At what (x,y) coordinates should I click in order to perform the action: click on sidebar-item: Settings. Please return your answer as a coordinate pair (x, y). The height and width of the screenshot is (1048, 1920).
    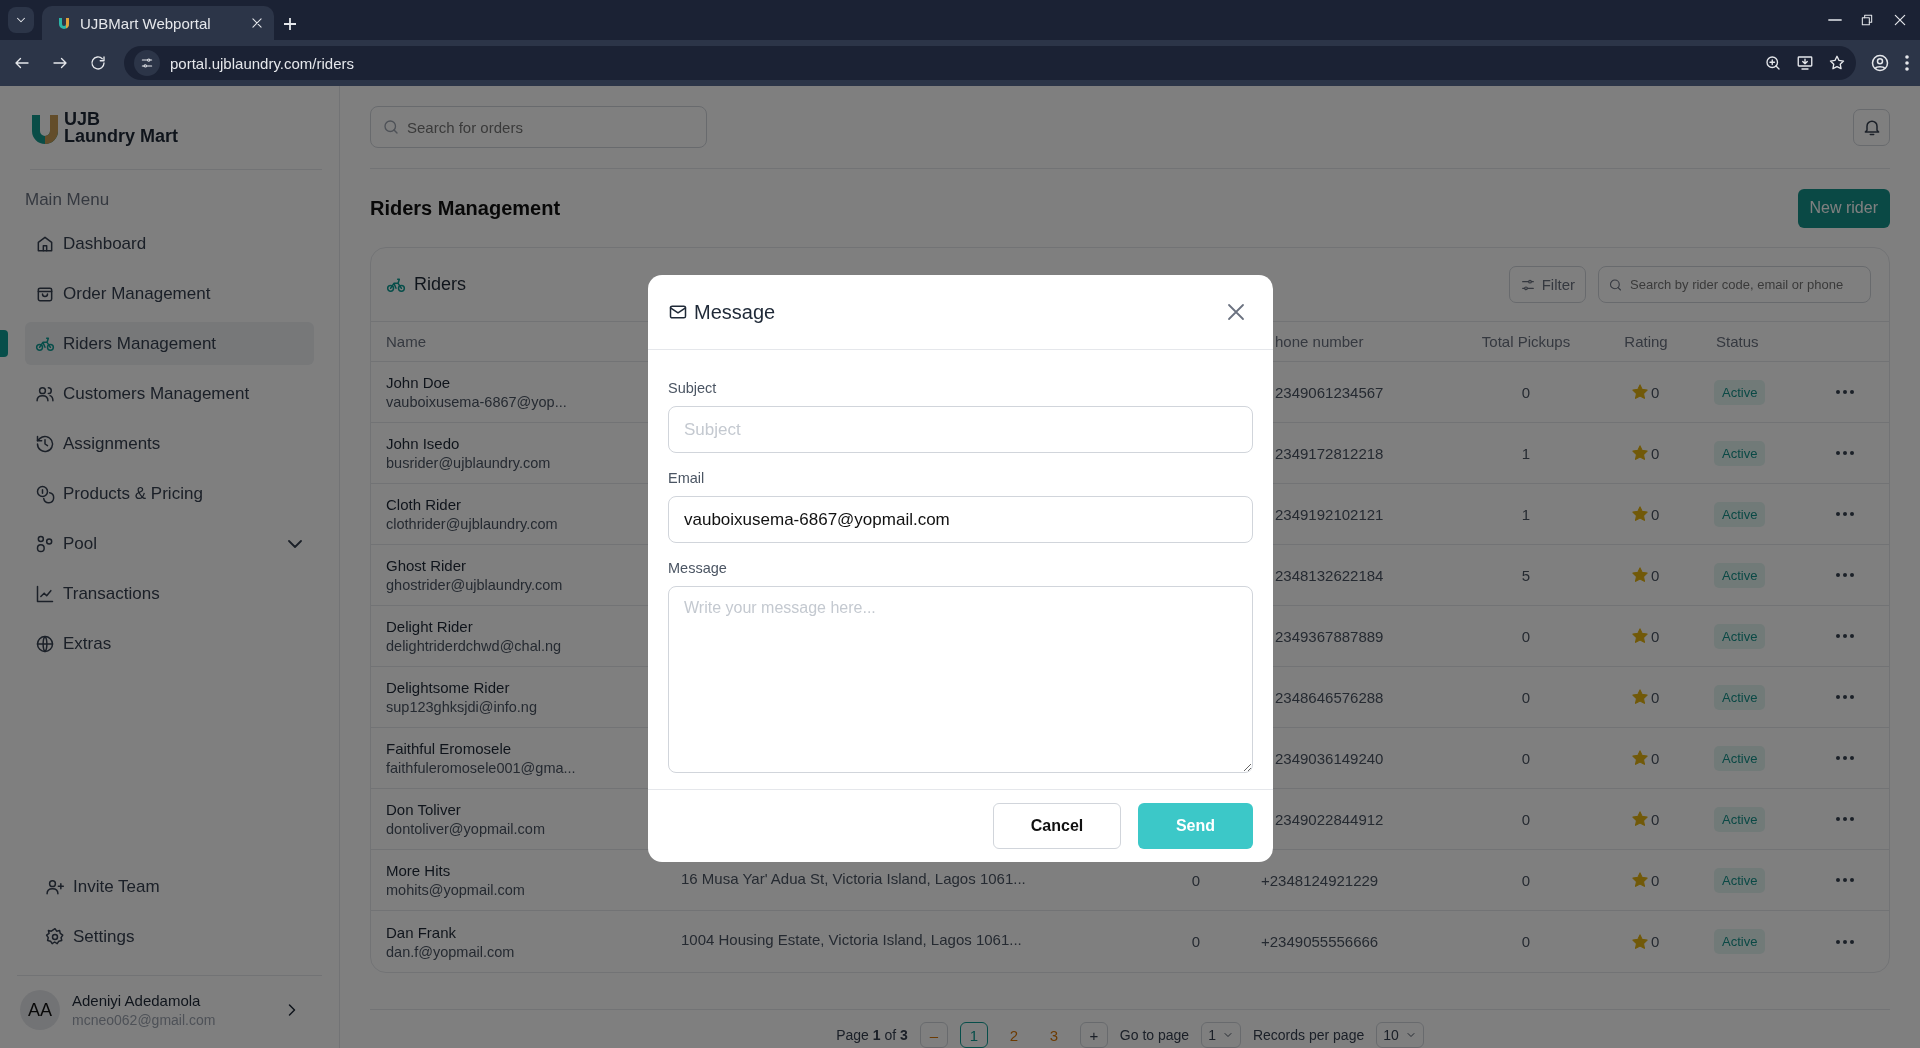
    Looking at the image, I should click on (177, 936).